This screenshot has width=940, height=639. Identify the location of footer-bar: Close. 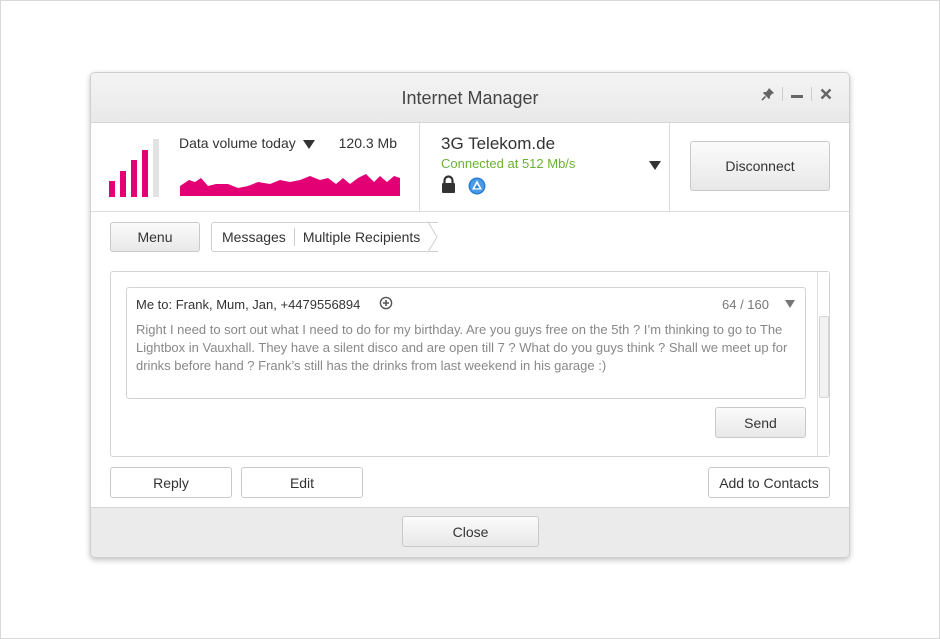
(470, 532).